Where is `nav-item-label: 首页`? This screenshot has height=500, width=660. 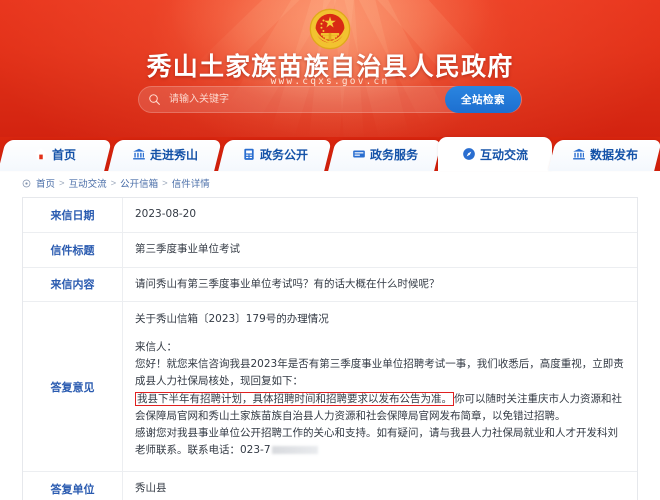
nav-item-label: 首页 is located at coordinates (63, 154).